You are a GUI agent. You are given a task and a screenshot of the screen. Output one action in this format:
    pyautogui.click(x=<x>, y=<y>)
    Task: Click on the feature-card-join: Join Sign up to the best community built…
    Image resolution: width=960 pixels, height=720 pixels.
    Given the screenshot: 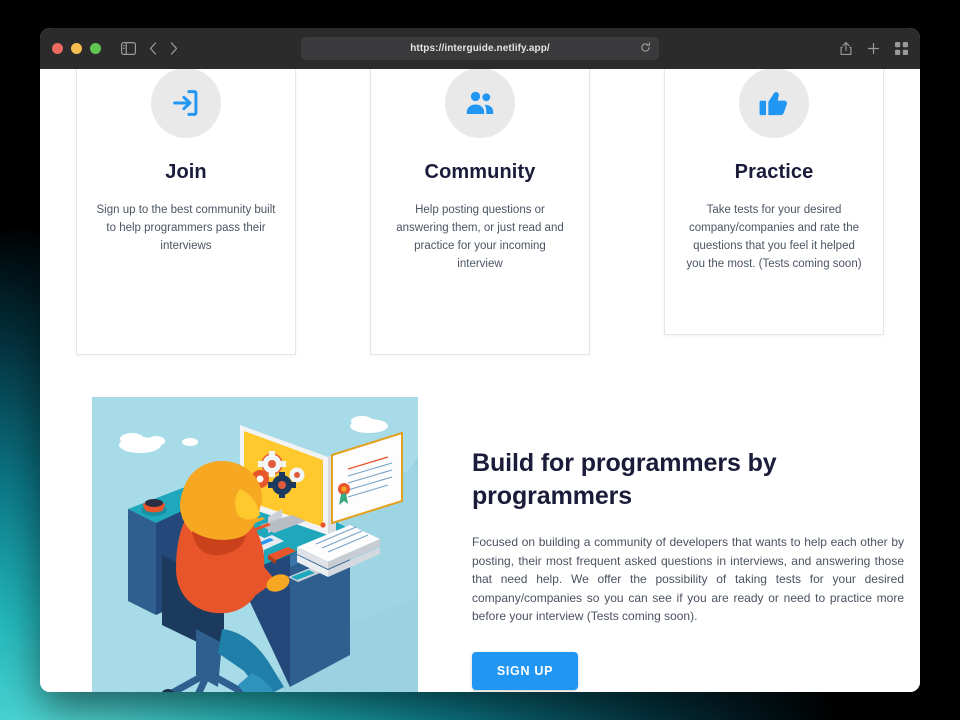 What is the action you would take?
    pyautogui.click(x=186, y=212)
    